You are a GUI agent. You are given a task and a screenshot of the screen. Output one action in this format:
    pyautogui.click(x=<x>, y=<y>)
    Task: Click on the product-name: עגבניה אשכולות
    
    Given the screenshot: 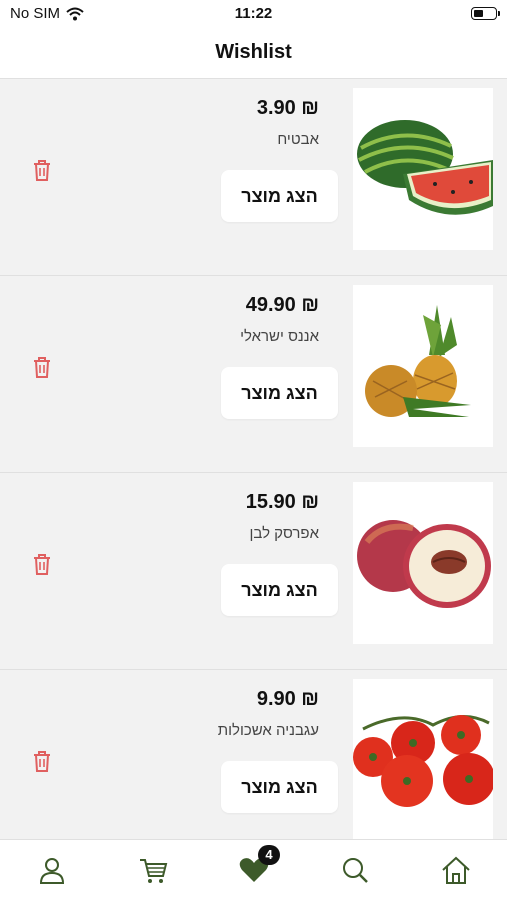 What is the action you would take?
    pyautogui.click(x=268, y=730)
    